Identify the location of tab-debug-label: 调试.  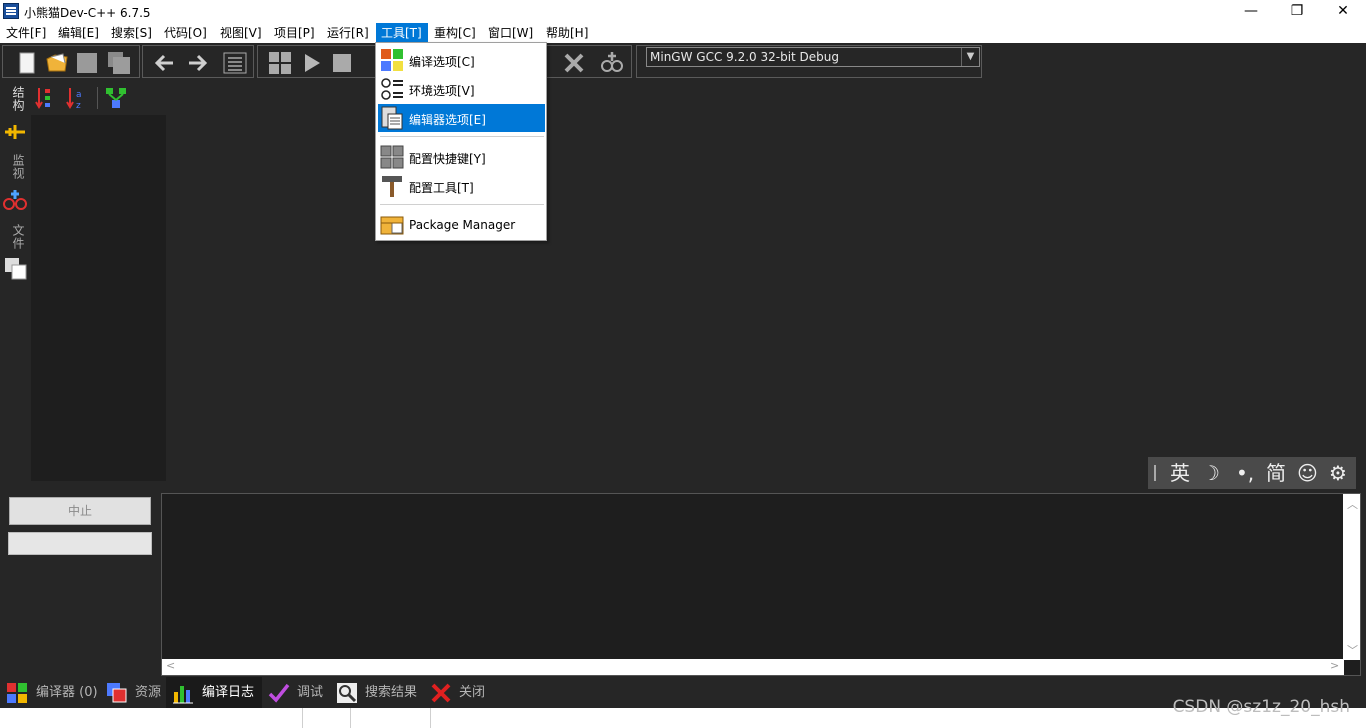
(310, 692).